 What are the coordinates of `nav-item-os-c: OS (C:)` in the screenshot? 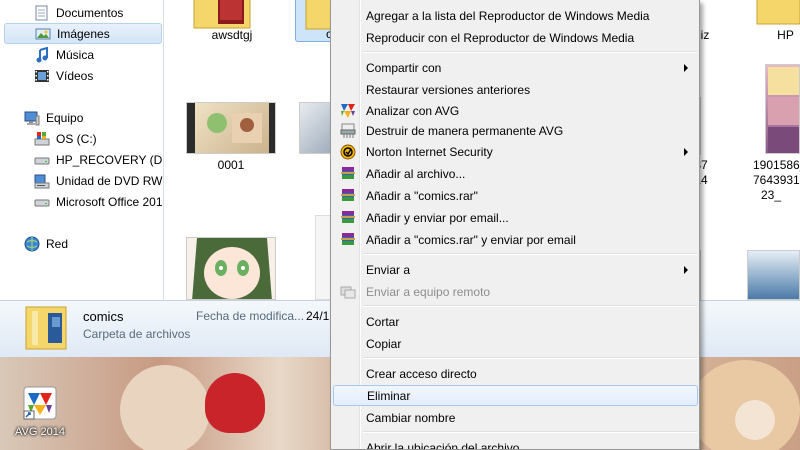 It's located at (65, 138).